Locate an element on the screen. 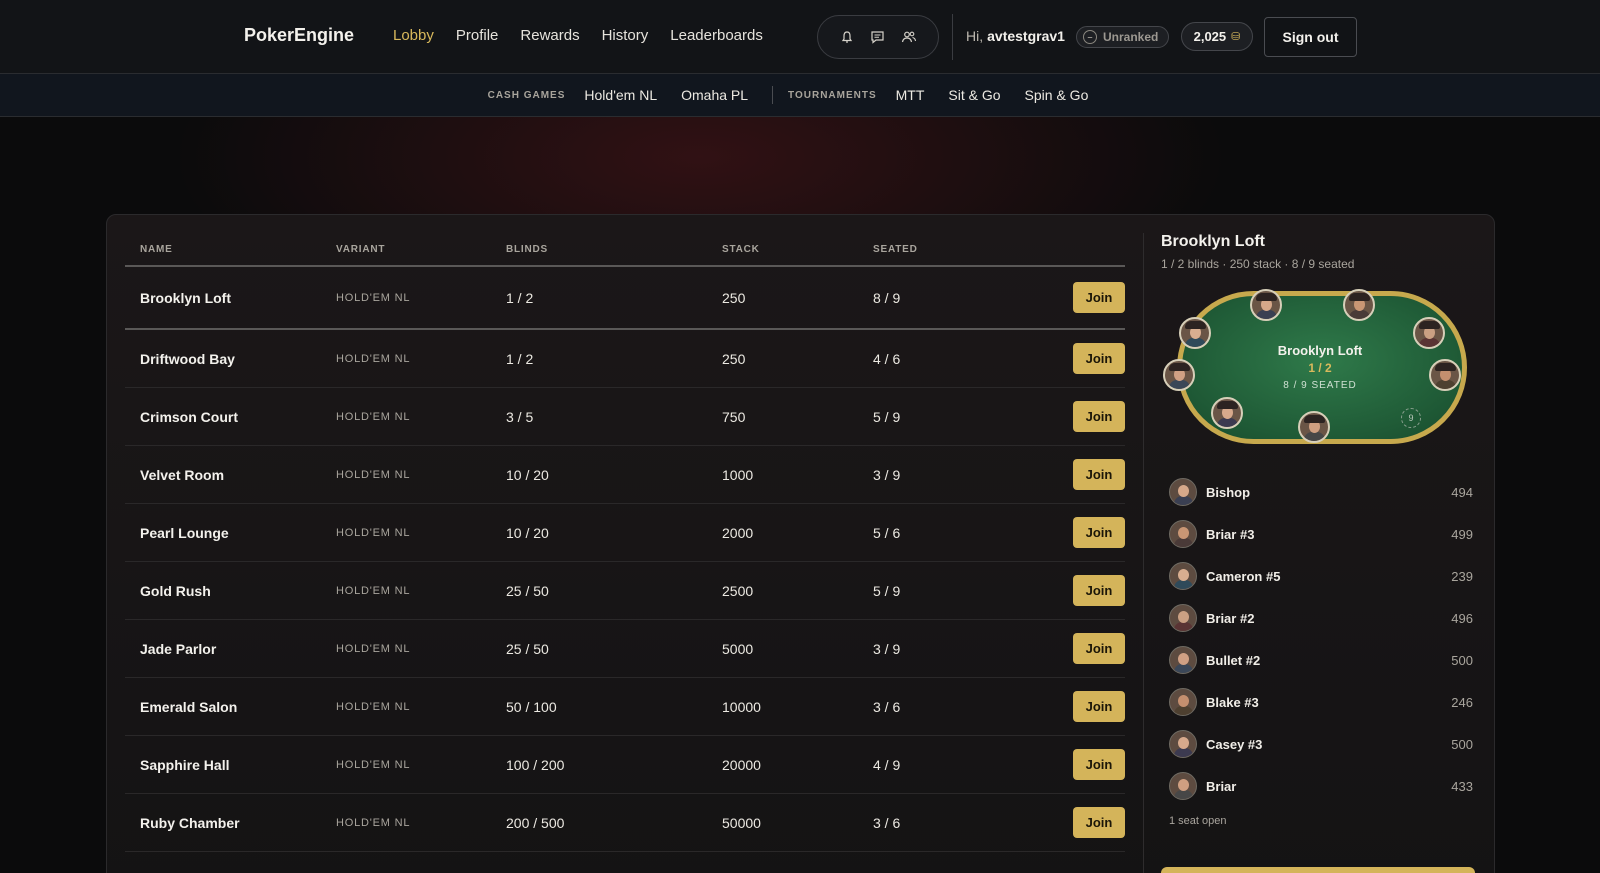 Image resolution: width=1600 pixels, height=873 pixels. header-stack: STACK is located at coordinates (797, 249).